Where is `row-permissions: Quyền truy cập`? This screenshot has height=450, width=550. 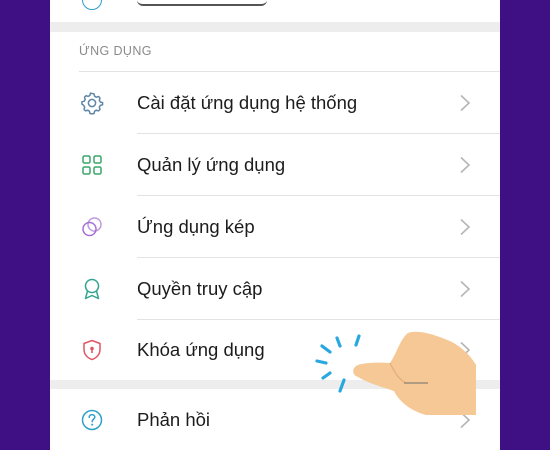 row-permissions: Quyền truy cập is located at coordinates (275, 289).